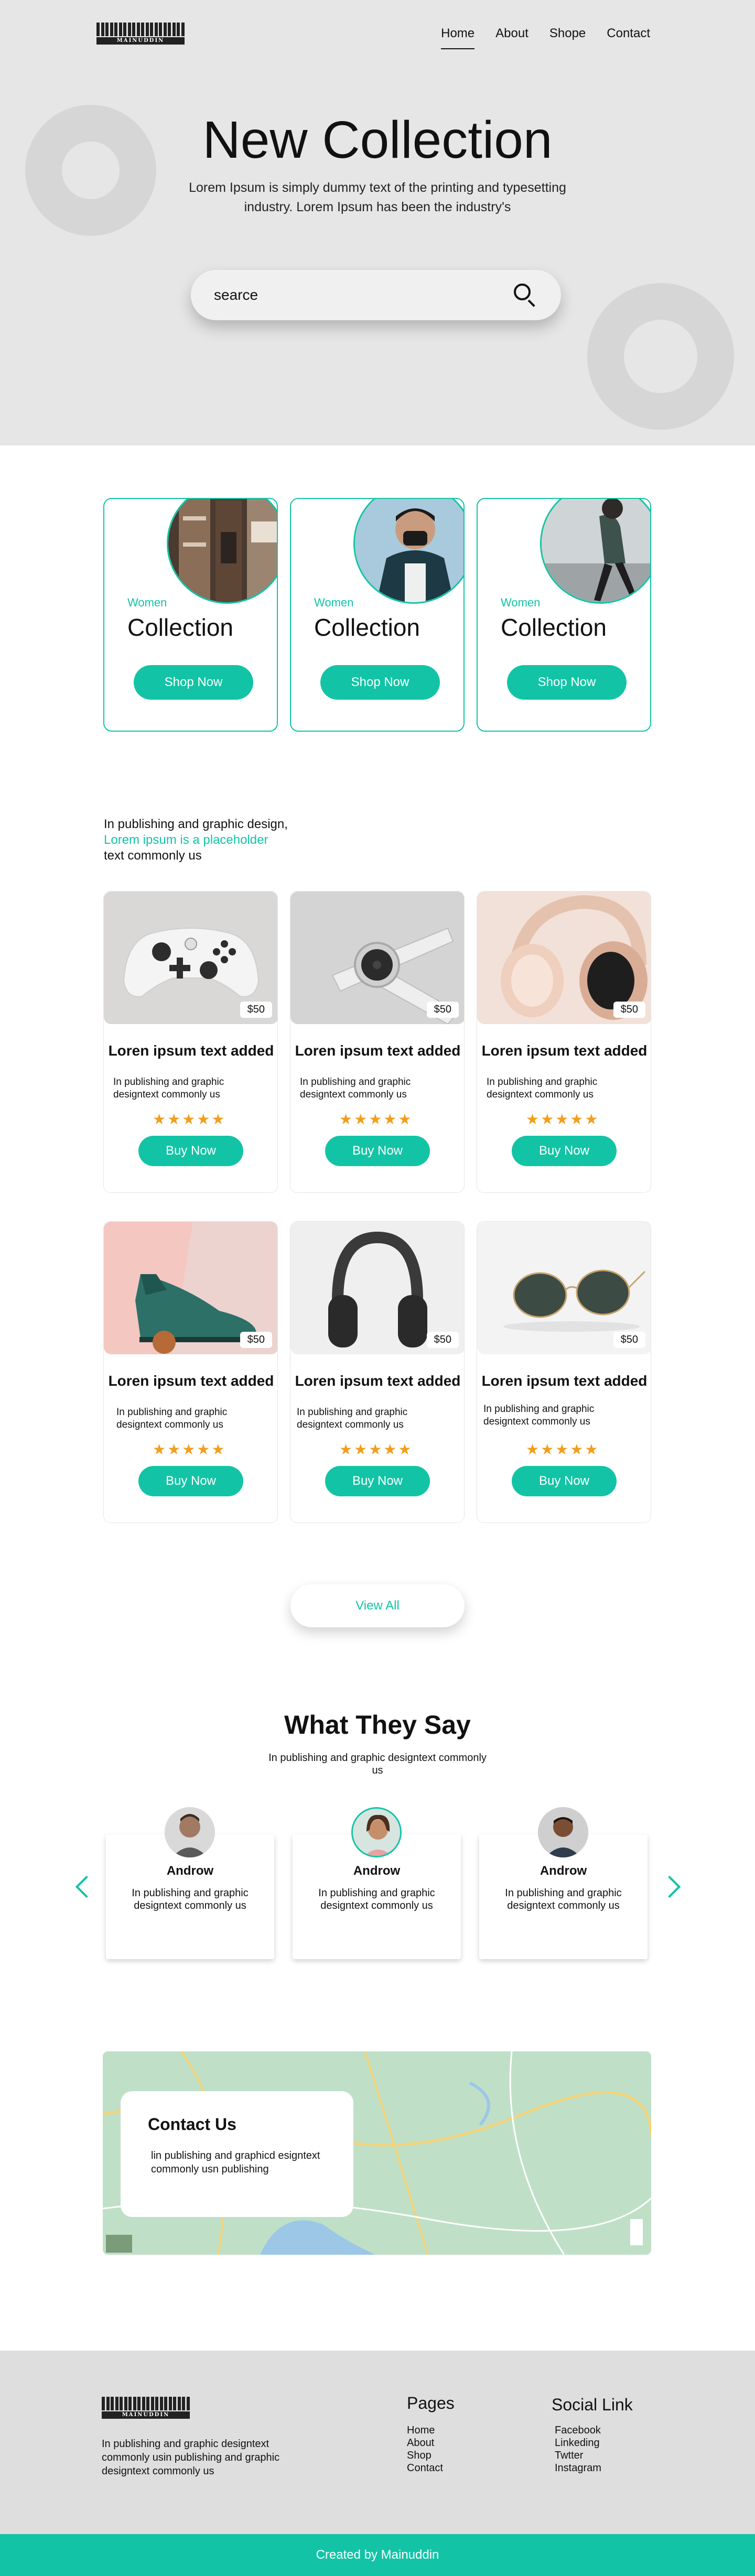 Image resolution: width=755 pixels, height=2576 pixels. What do you see at coordinates (567, 37) in the screenshot?
I see `nav-shope: Shope` at bounding box center [567, 37].